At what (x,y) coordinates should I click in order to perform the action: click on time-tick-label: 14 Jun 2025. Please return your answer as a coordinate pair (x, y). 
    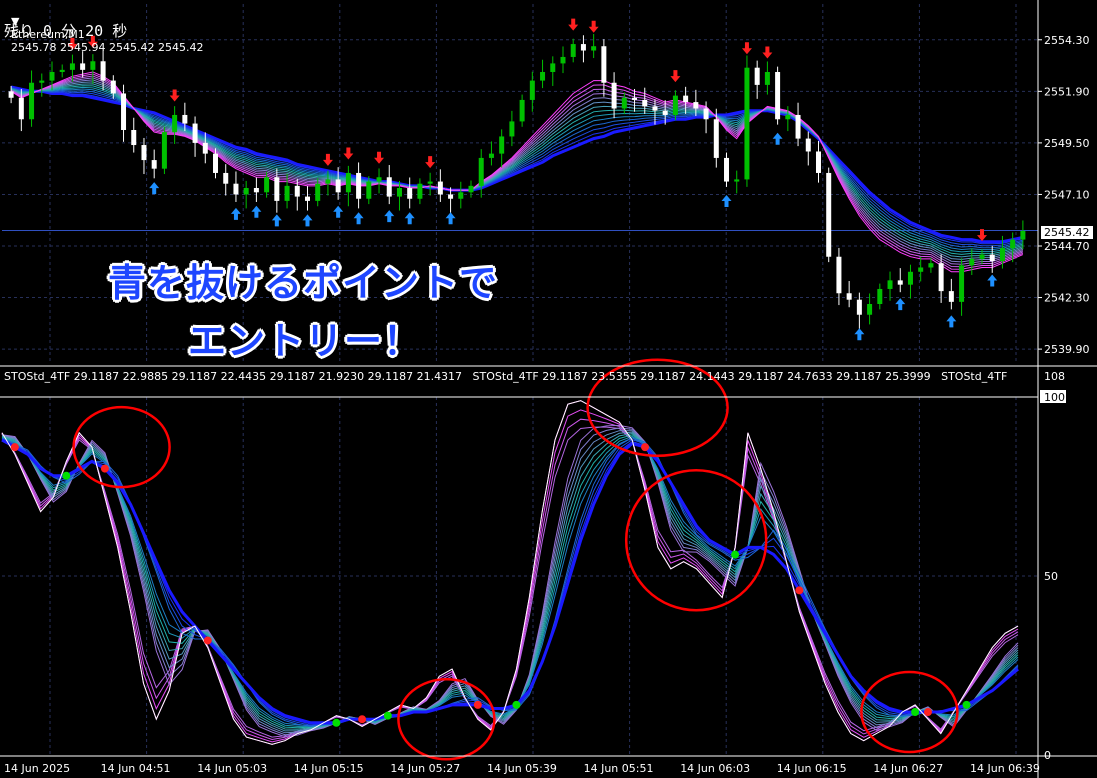
    Looking at the image, I should click on (37, 768).